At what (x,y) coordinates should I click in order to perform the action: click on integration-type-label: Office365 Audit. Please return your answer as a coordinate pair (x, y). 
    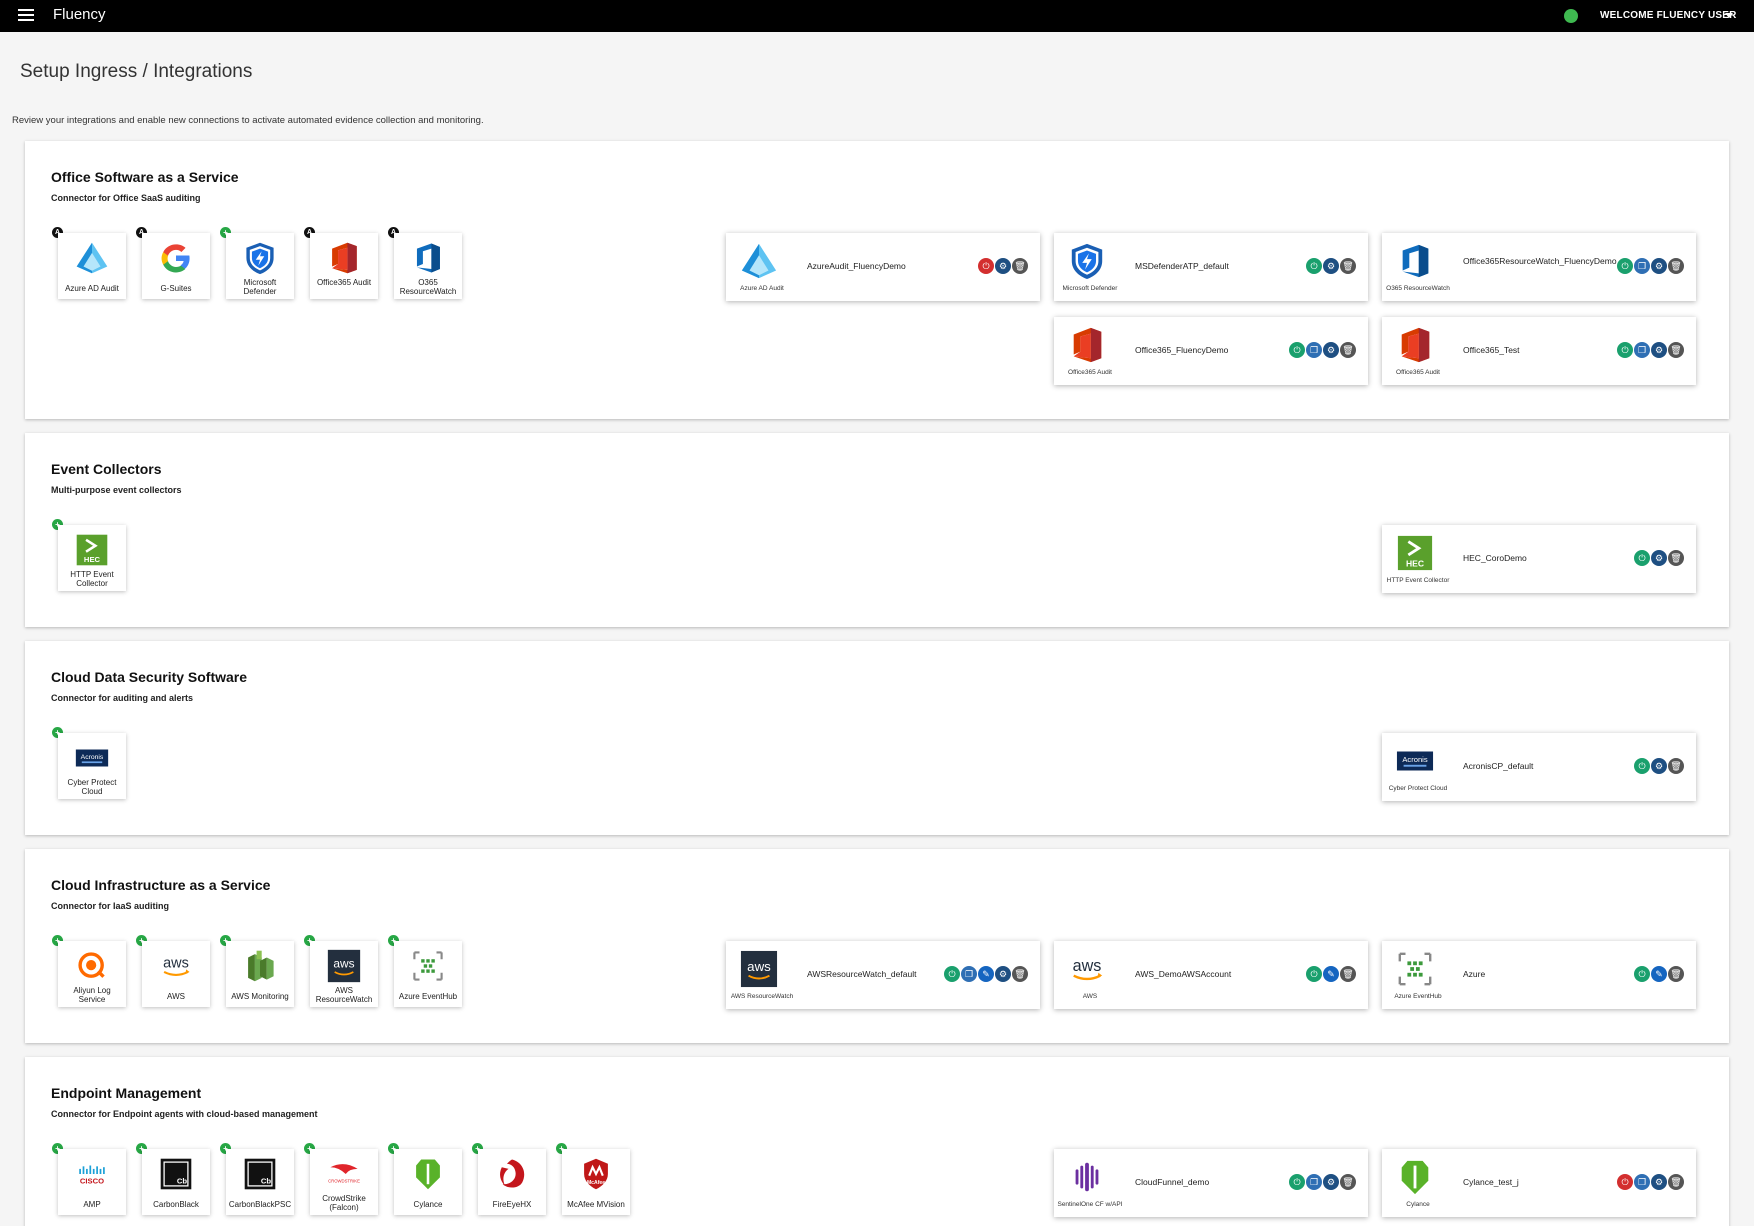
    Looking at the image, I should click on (1418, 372).